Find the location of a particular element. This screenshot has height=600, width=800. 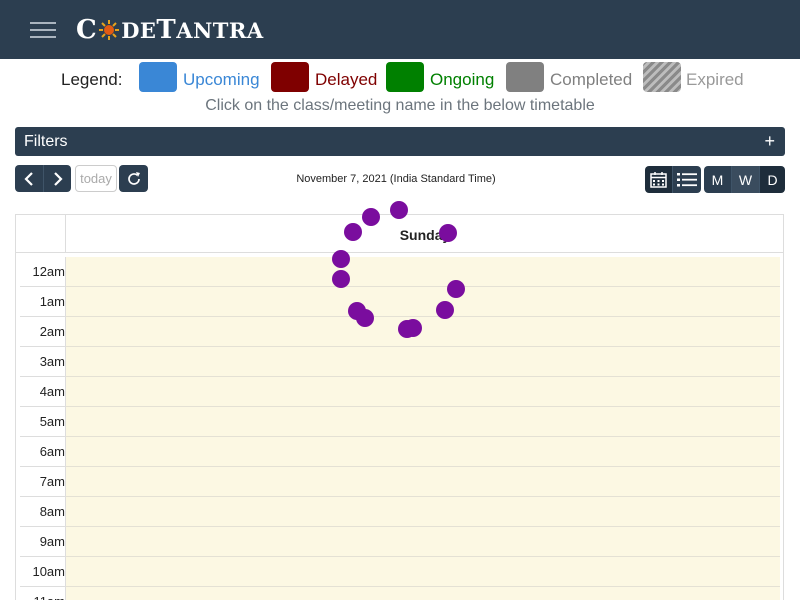

time-label: 2am is located at coordinates (52, 331).